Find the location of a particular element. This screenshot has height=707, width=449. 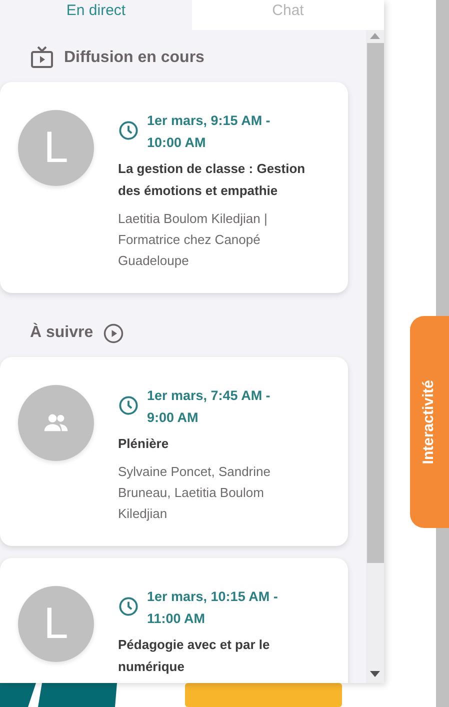

scrollbar-thumb is located at coordinates (375, 303).